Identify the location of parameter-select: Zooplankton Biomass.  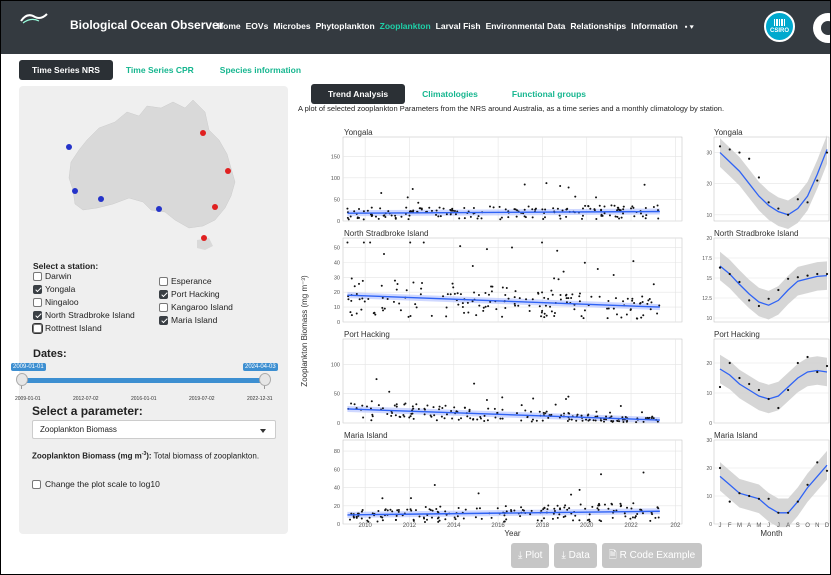
(154, 429).